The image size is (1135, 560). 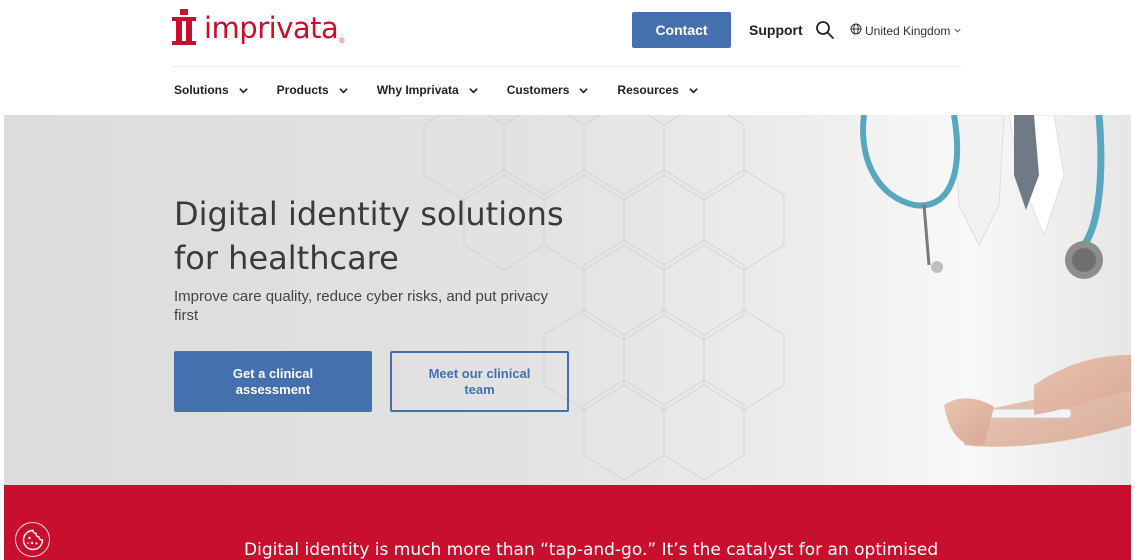 I want to click on region-selector: United Kingdom, so click(x=906, y=30).